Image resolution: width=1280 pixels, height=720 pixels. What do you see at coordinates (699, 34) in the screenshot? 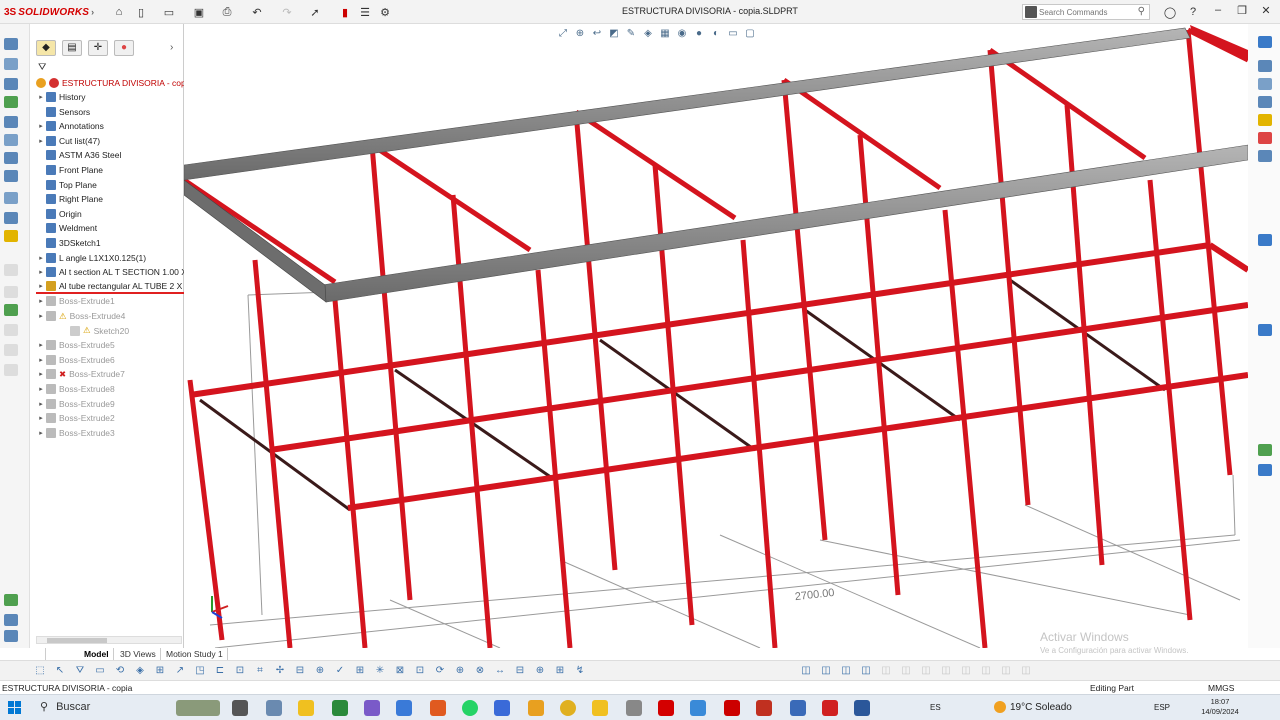
I see `edit-appearance-icon: ●` at bounding box center [699, 34].